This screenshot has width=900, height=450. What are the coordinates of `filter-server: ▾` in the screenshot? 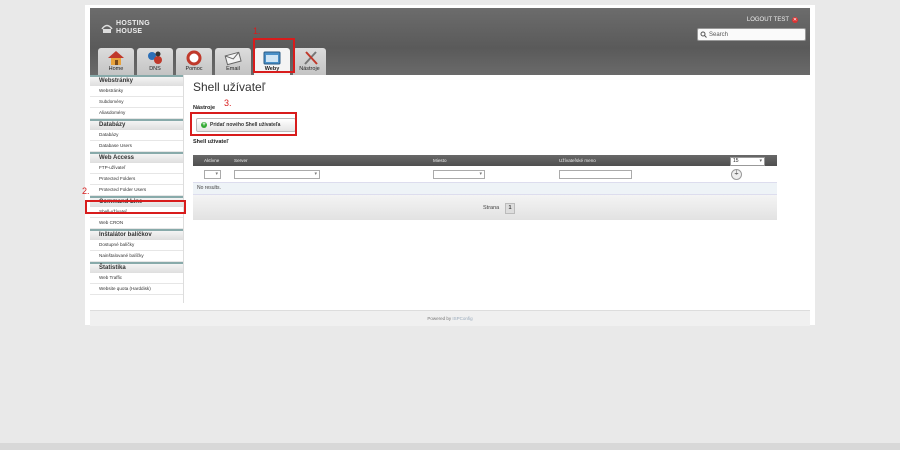 It's located at (277, 174).